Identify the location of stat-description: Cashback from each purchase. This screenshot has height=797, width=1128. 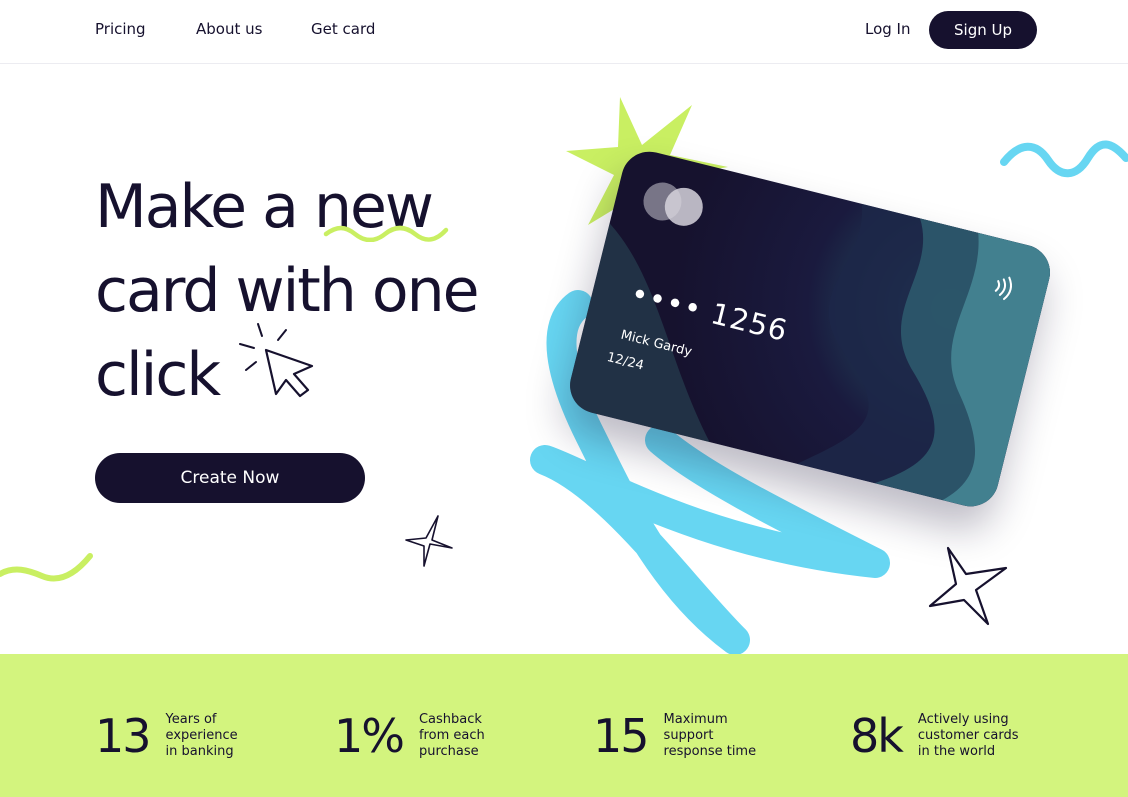
(451, 735).